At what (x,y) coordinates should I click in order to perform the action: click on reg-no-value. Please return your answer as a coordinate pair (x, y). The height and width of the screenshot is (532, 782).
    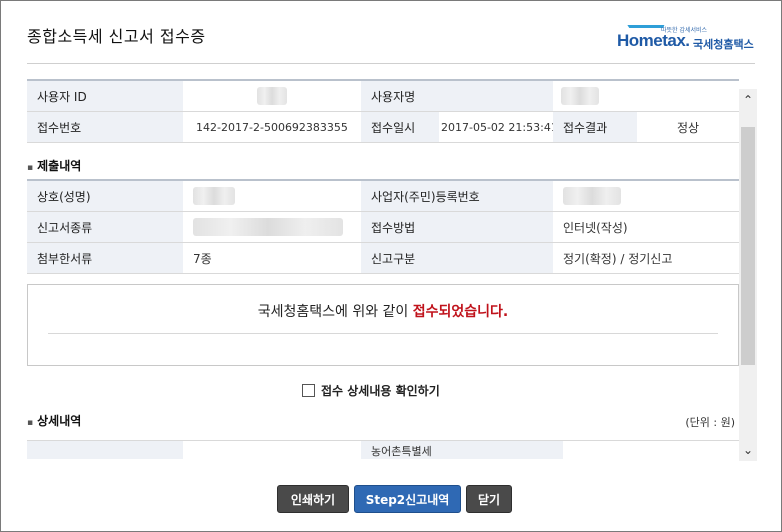
    Looking at the image, I should click on (646, 196).